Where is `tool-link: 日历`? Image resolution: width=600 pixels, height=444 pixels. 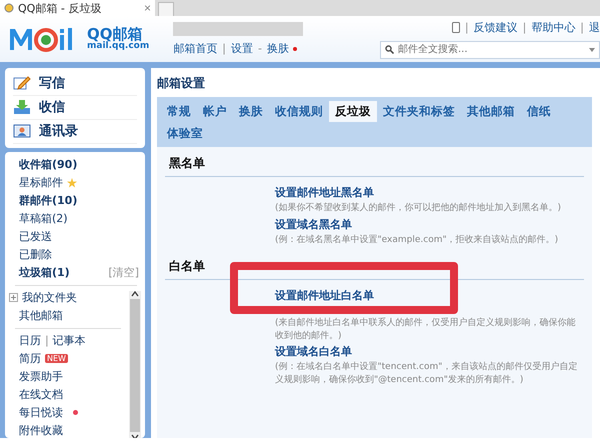 tool-link: 日历 is located at coordinates (30, 340).